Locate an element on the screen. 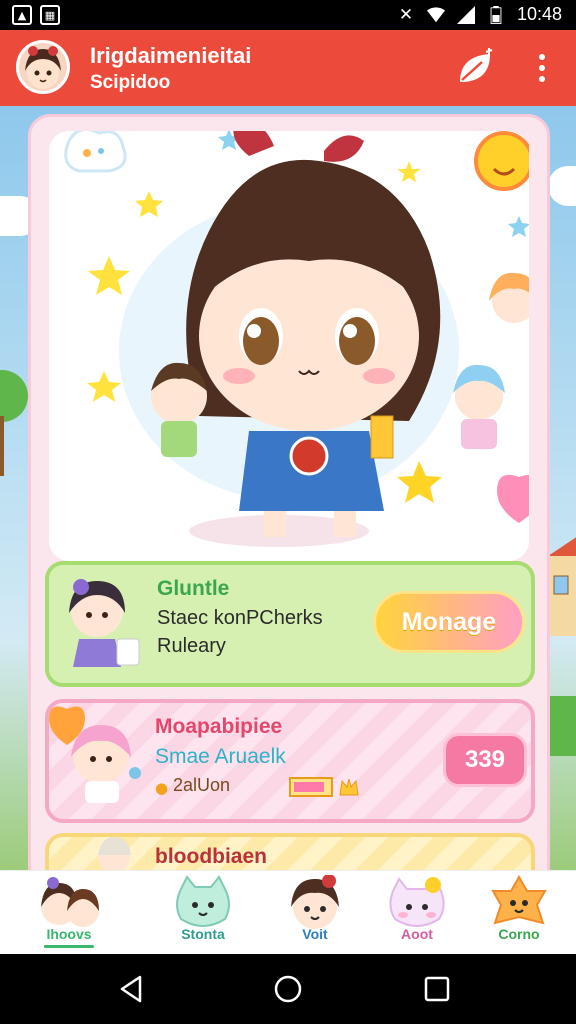 Image resolution: width=576 pixels, height=1024 pixels. signal-icon is located at coordinates (465, 14).